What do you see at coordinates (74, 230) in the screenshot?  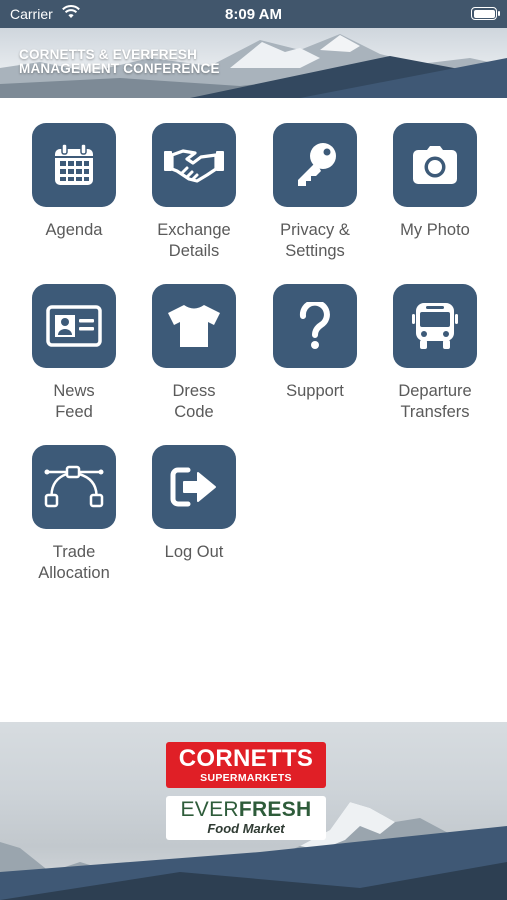 I see `menu-item-label: Agenda` at bounding box center [74, 230].